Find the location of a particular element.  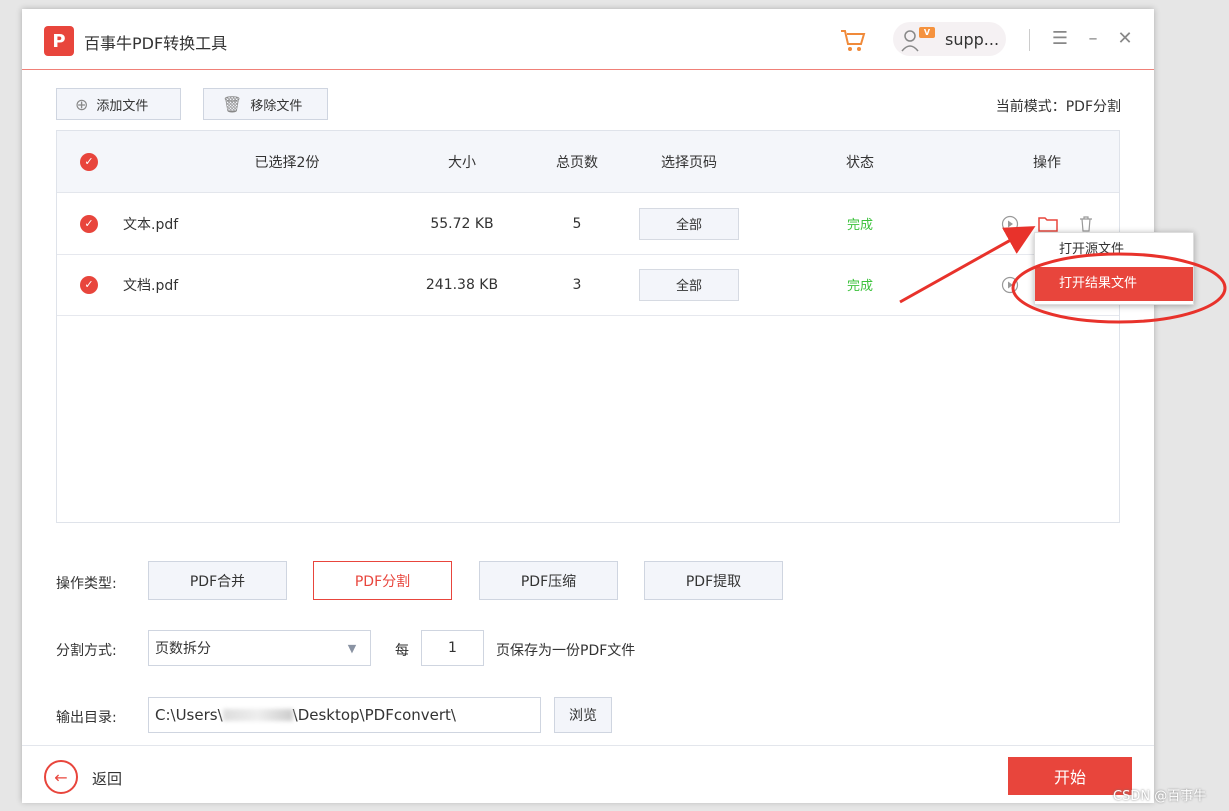

app-title: 百事牛PDF转换工具 is located at coordinates (156, 43).